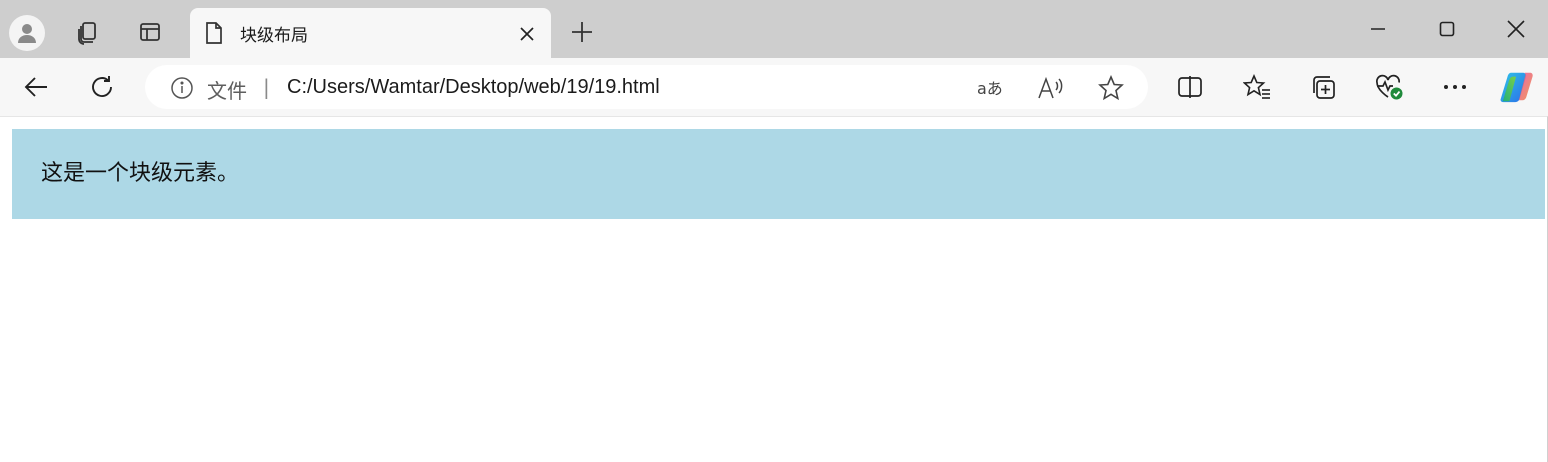 The image size is (1548, 462). What do you see at coordinates (102, 87) in the screenshot?
I see `refresh-icon` at bounding box center [102, 87].